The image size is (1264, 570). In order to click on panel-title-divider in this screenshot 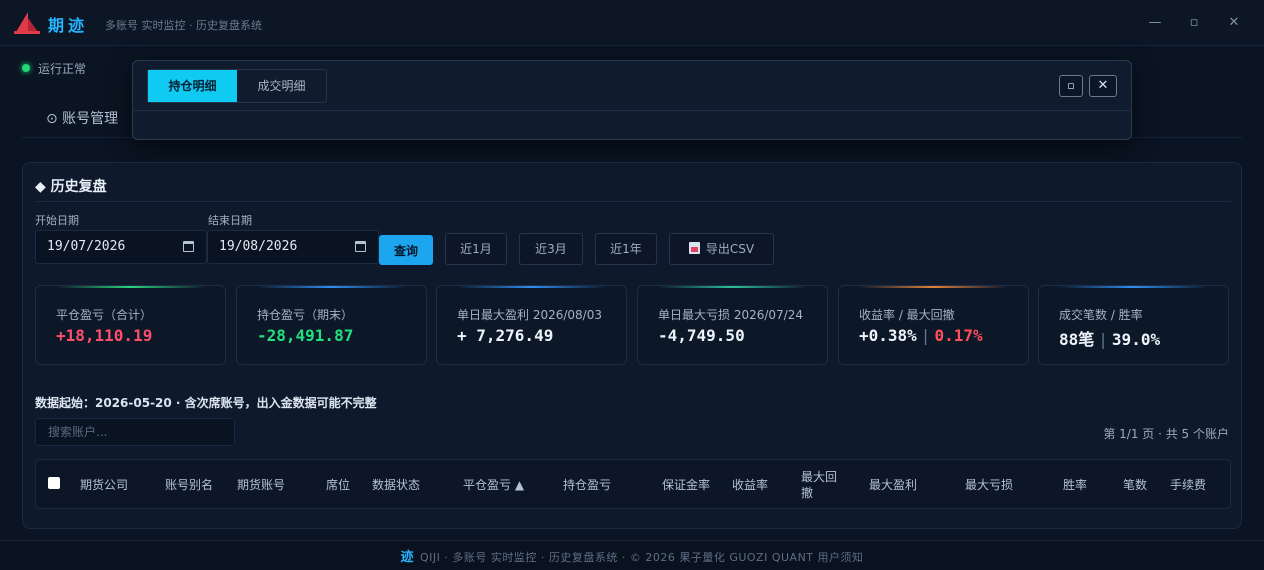, I will do `click(633, 201)`.